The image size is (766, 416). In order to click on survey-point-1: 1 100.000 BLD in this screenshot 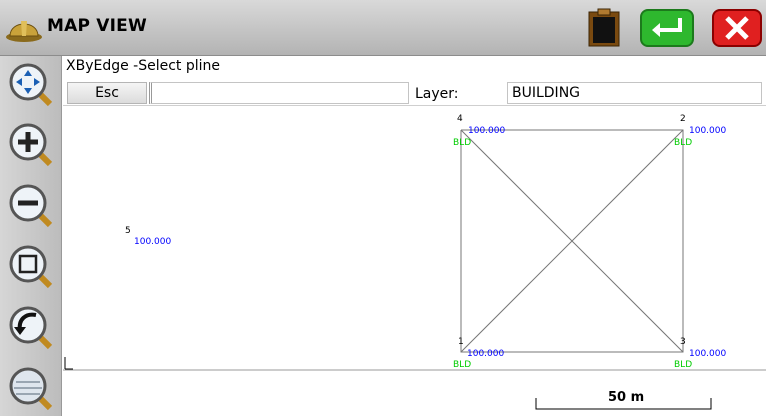, I will do `click(478, 353)`.